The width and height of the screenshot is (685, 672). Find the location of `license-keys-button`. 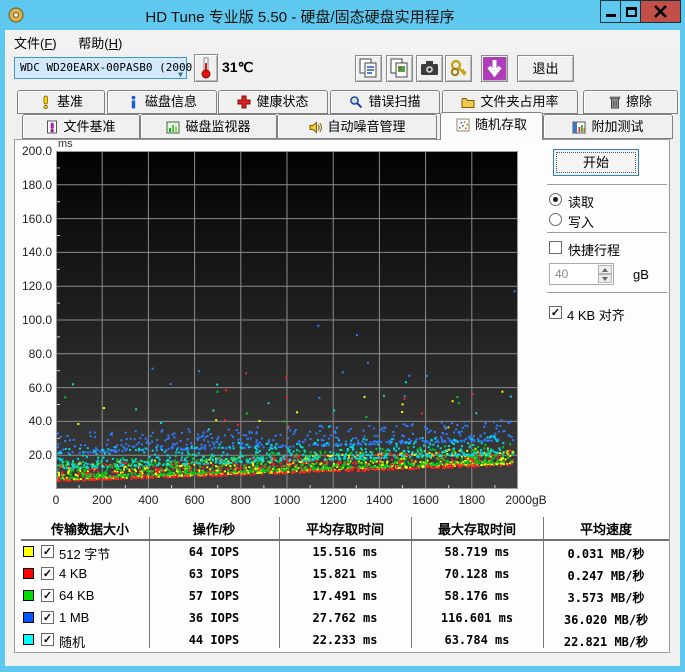

license-keys-button is located at coordinates (458, 68).